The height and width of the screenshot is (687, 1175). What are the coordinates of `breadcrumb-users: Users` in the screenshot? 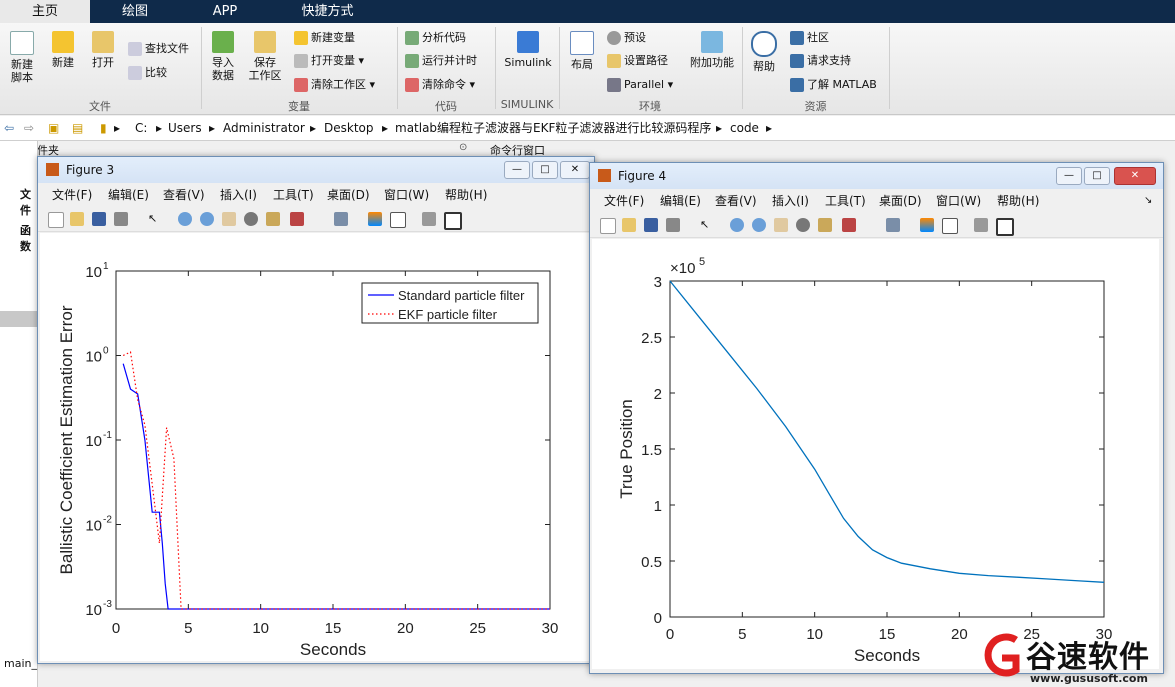 It's located at (185, 128).